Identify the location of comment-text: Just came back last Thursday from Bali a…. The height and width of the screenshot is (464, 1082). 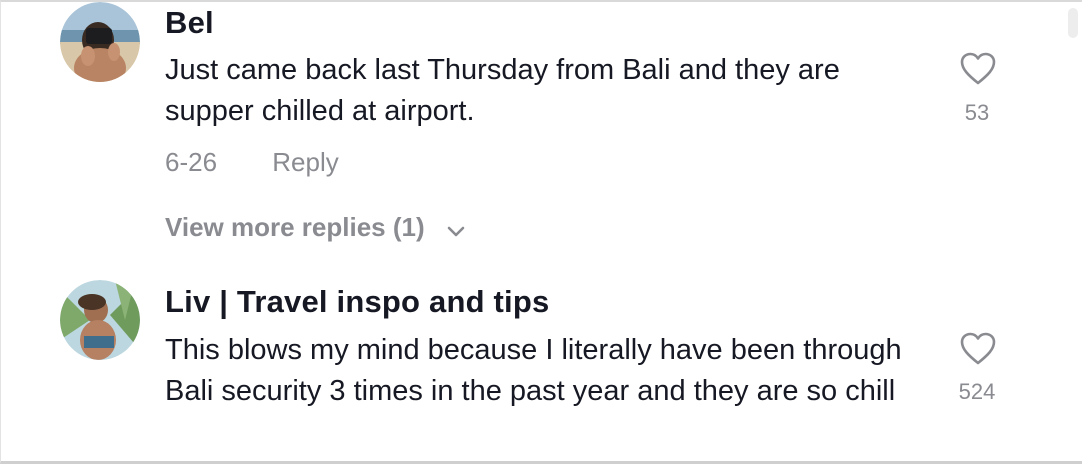
(502, 90).